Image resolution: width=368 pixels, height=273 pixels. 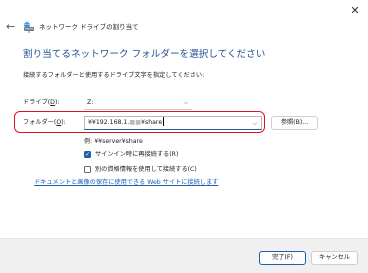 What do you see at coordinates (126, 183) in the screenshot?
I see `website-connect-link: ドキュメントと画像の保存に使用できる Web サイトに接続します` at bounding box center [126, 183].